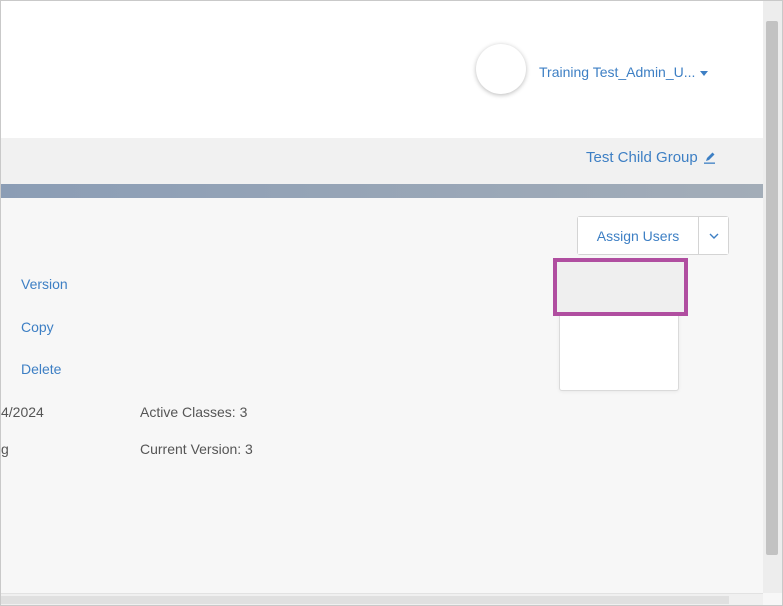 This screenshot has width=783, height=606. I want to click on assign-users-button: Assign Users, so click(638, 235).